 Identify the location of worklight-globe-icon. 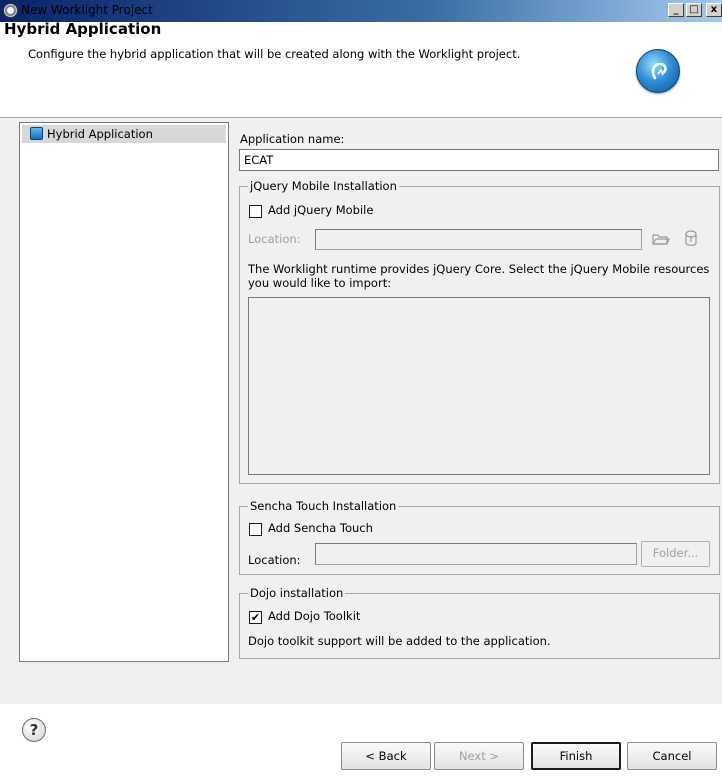
(658, 71).